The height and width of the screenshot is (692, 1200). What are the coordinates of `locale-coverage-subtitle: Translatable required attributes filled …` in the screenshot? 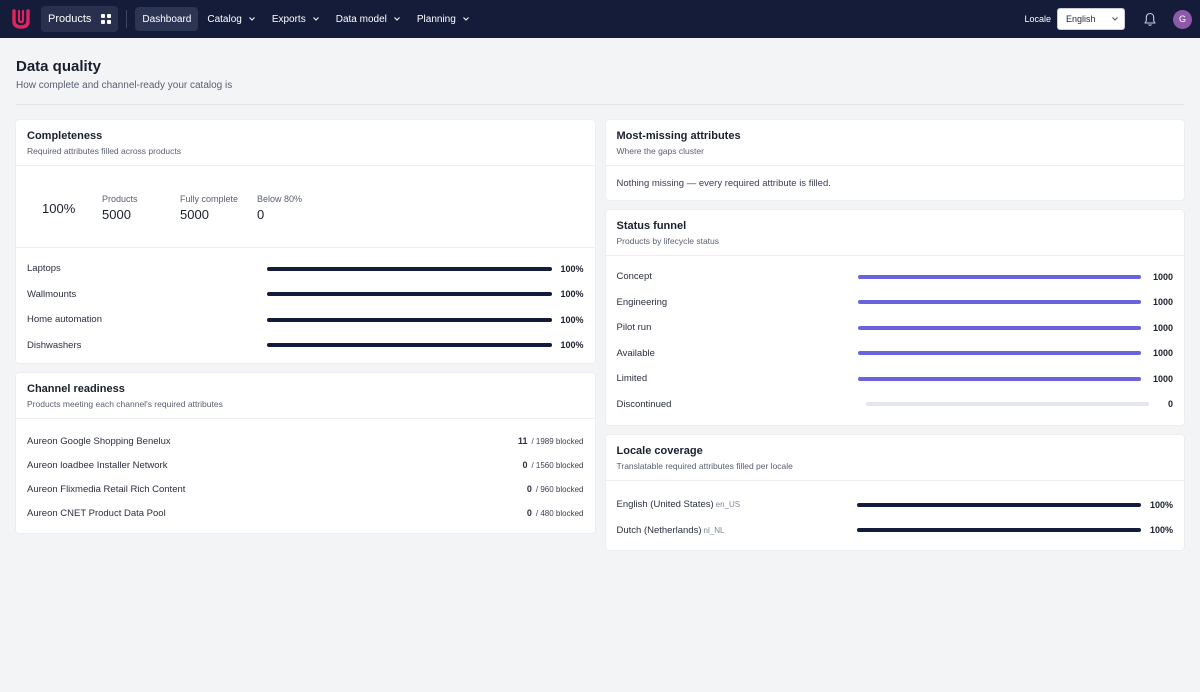 It's located at (704, 466).